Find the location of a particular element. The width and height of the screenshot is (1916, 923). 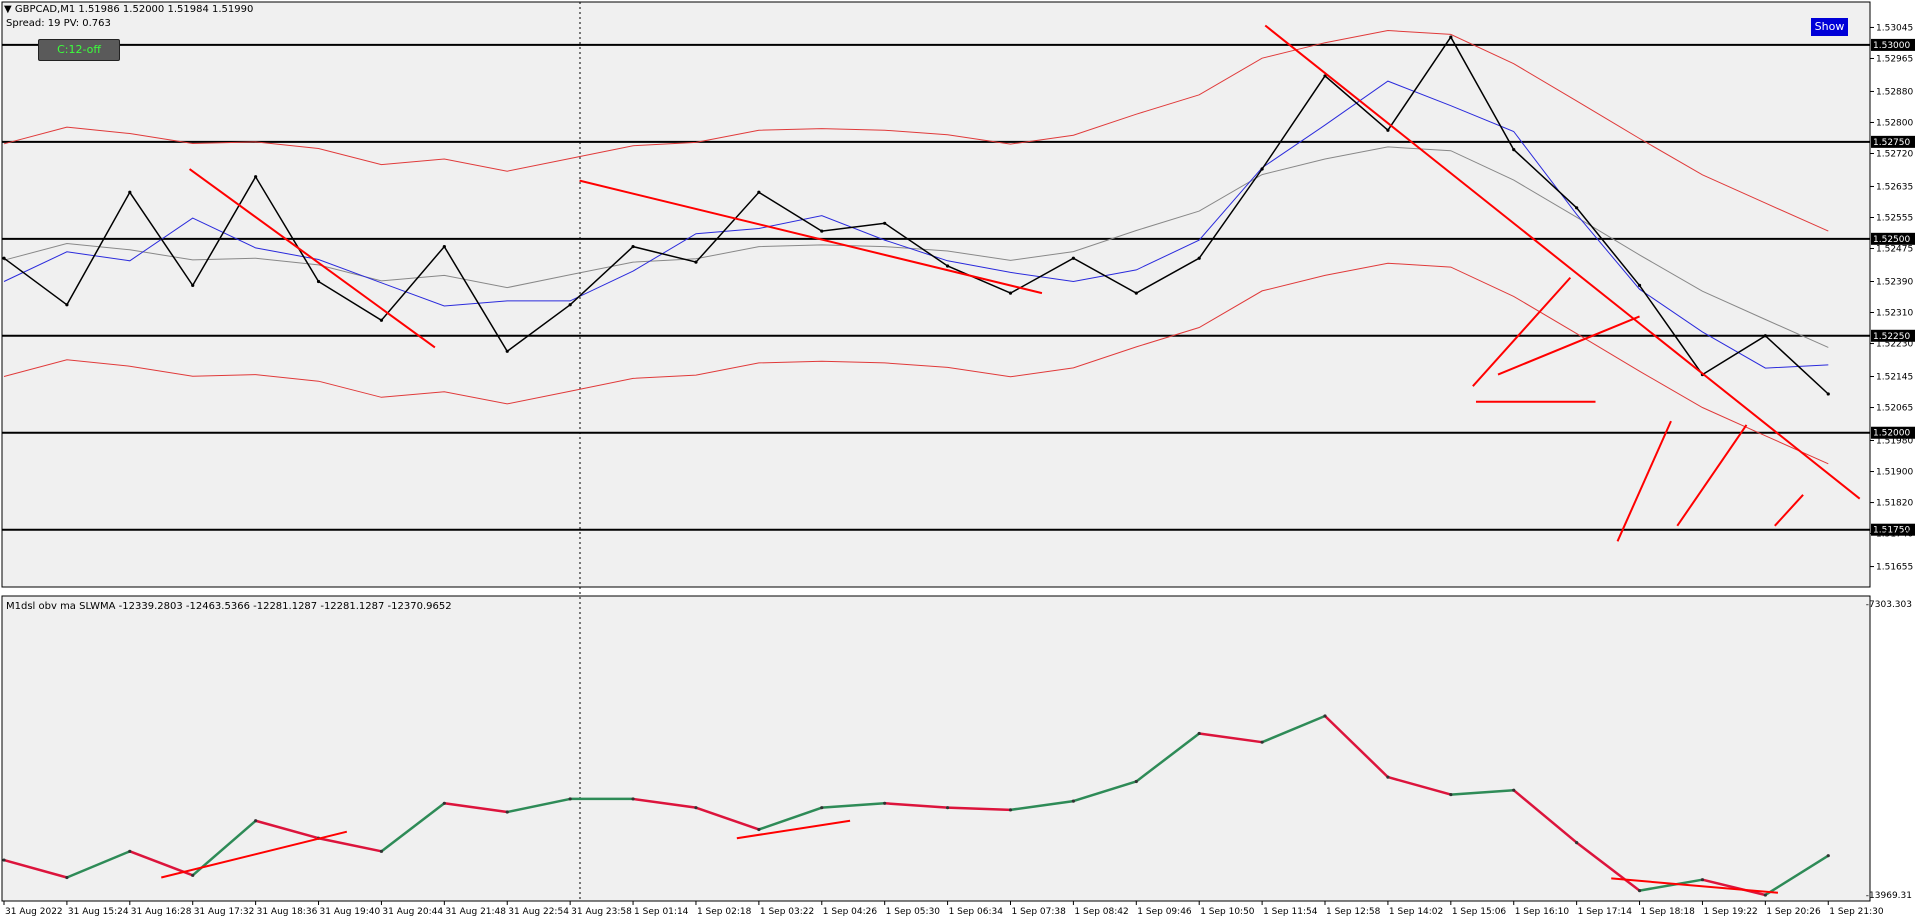

time-tick-23: 1 Sep 15:06 is located at coordinates (1479, 912).